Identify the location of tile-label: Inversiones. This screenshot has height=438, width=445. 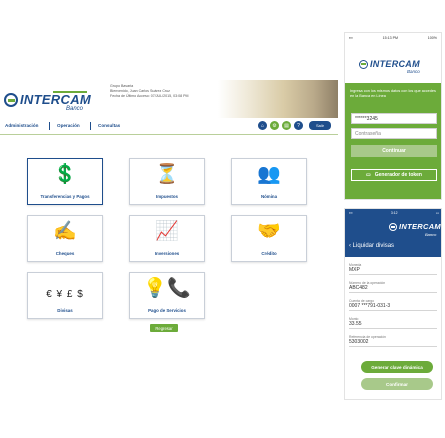
(167, 253).